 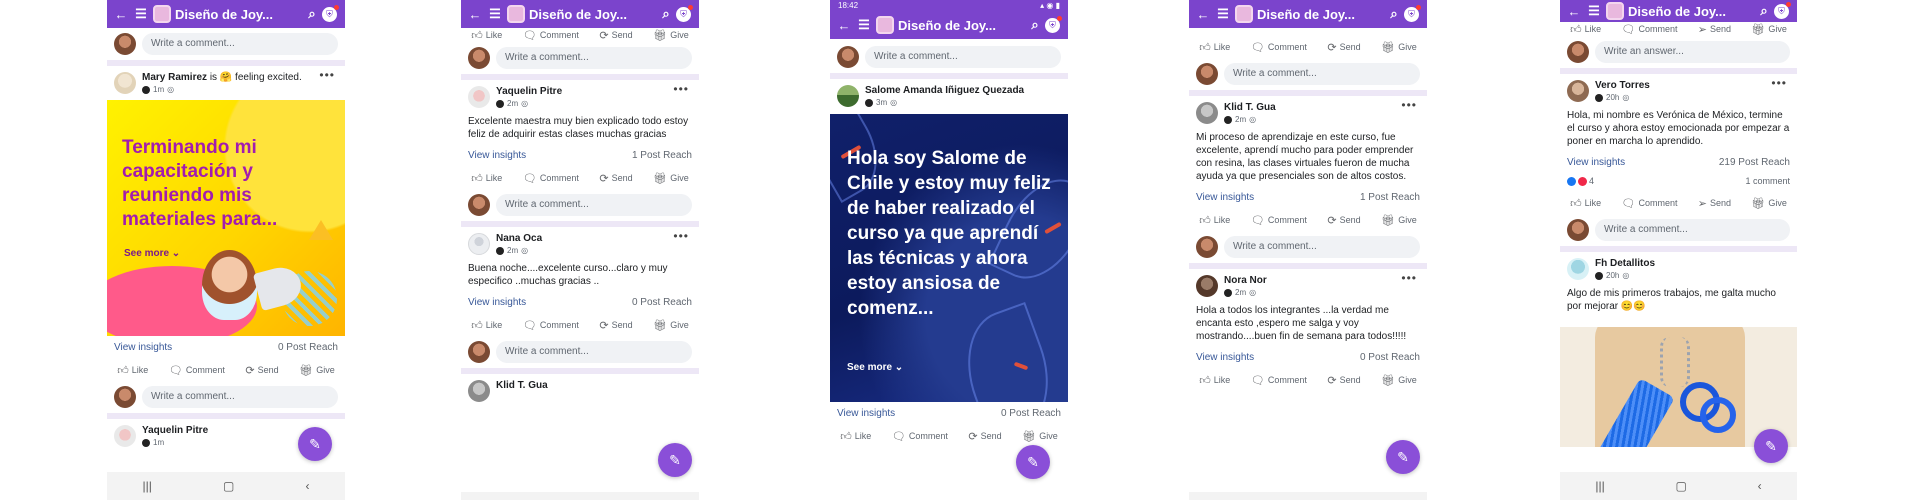 What do you see at coordinates (1767, 181) in the screenshot?
I see `comment-count: 1 comment` at bounding box center [1767, 181].